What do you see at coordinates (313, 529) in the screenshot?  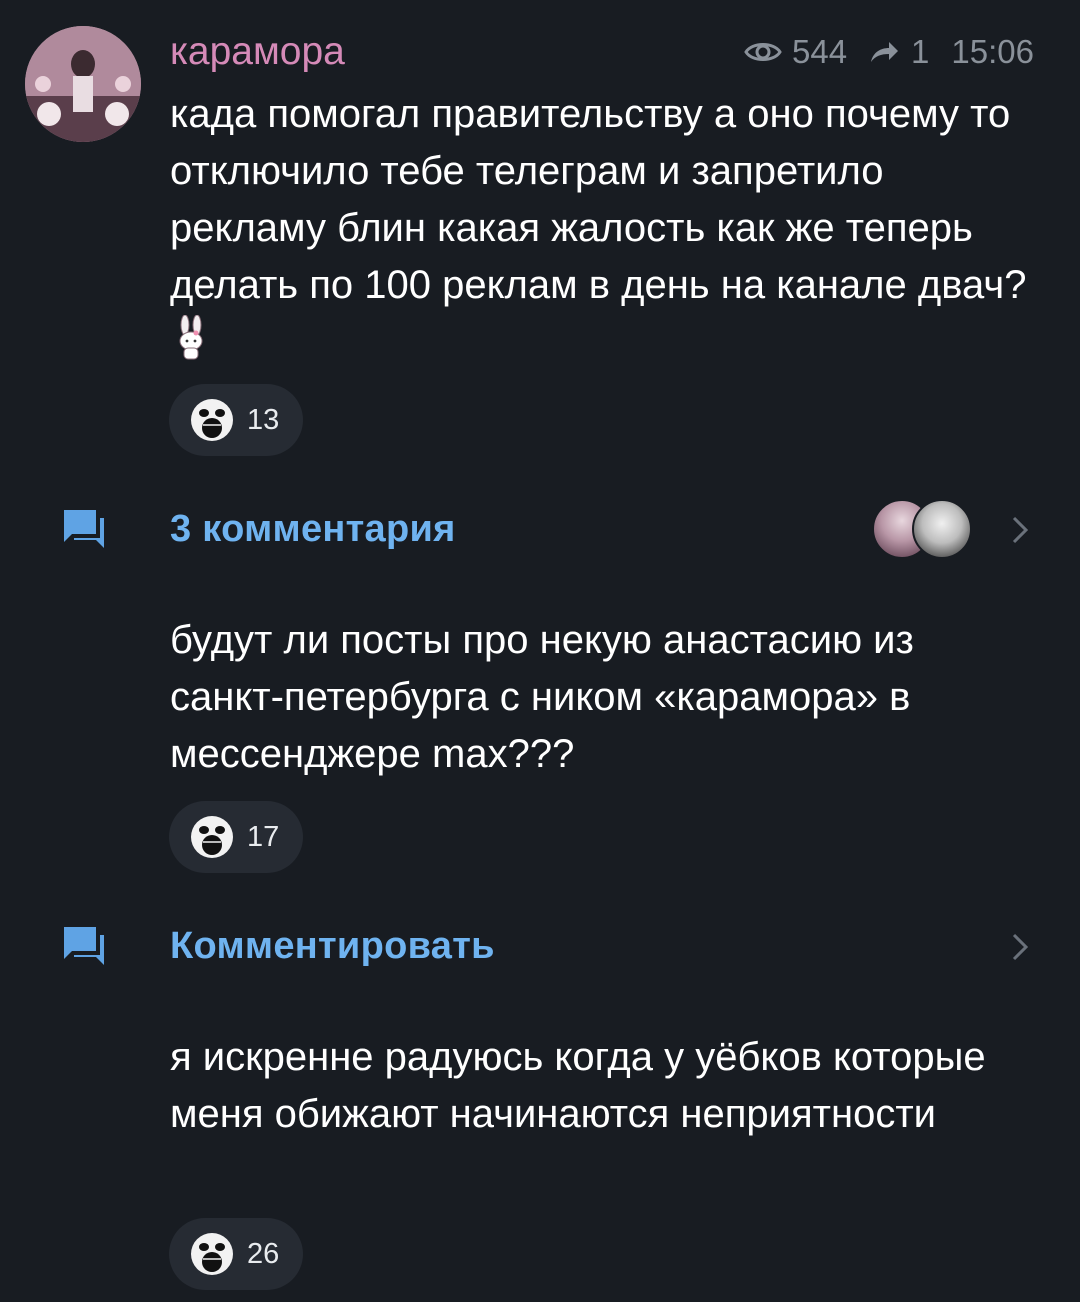 I see `comments-count-label: 3 комментария` at bounding box center [313, 529].